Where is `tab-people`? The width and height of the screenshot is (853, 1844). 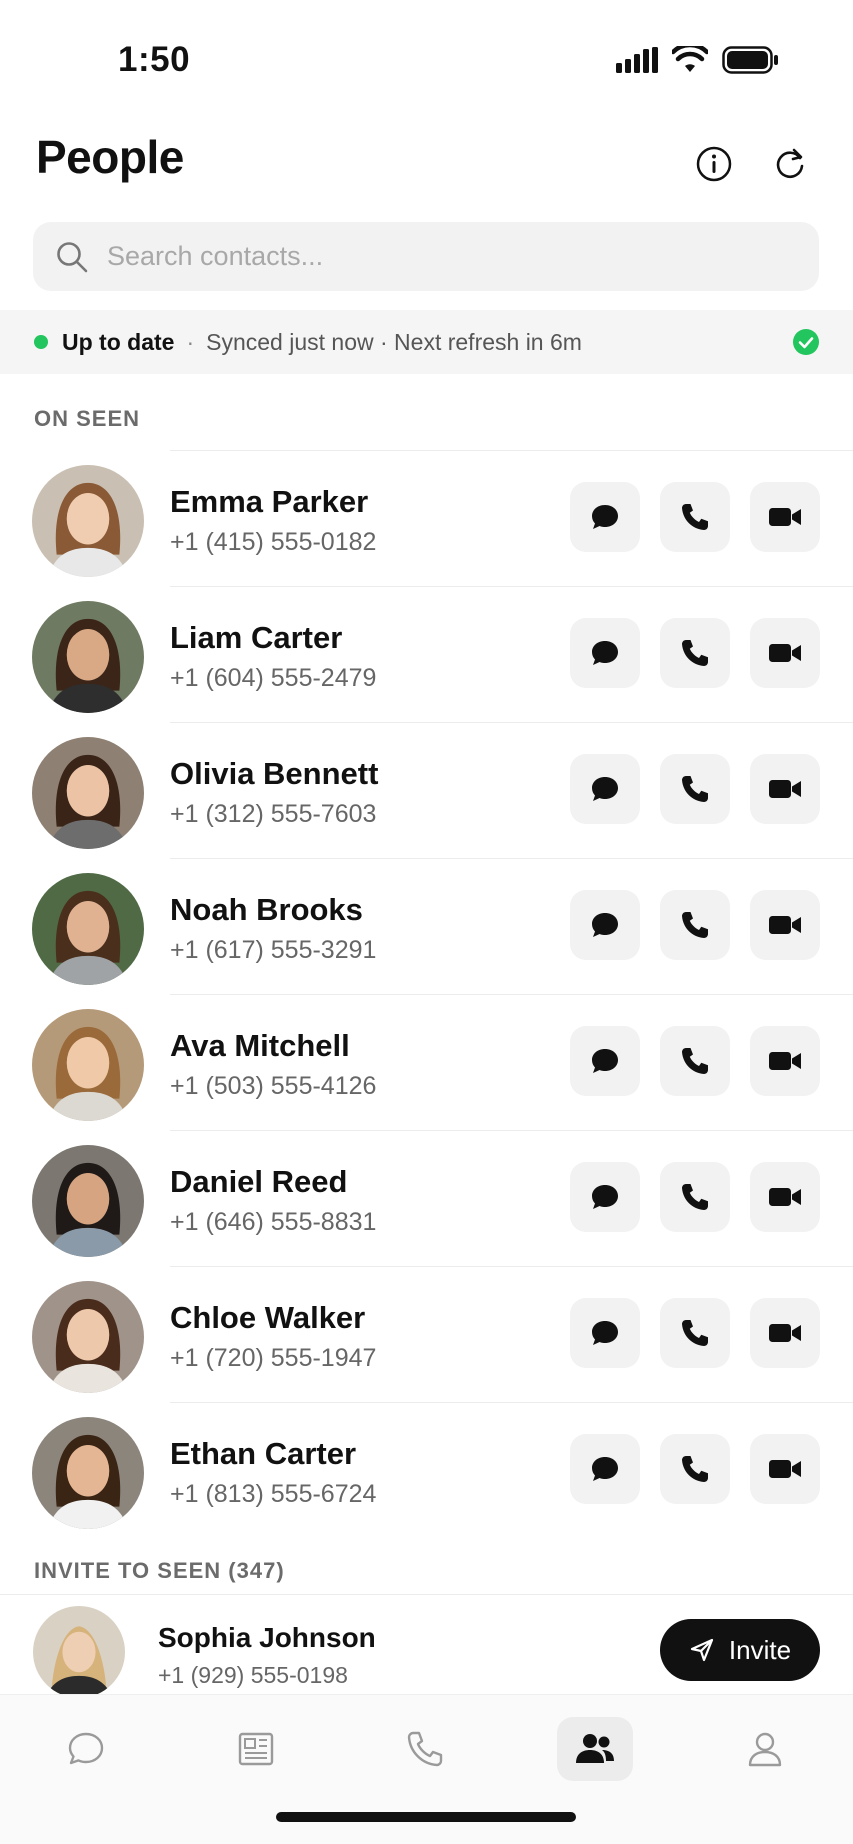 tab-people is located at coordinates (595, 1749).